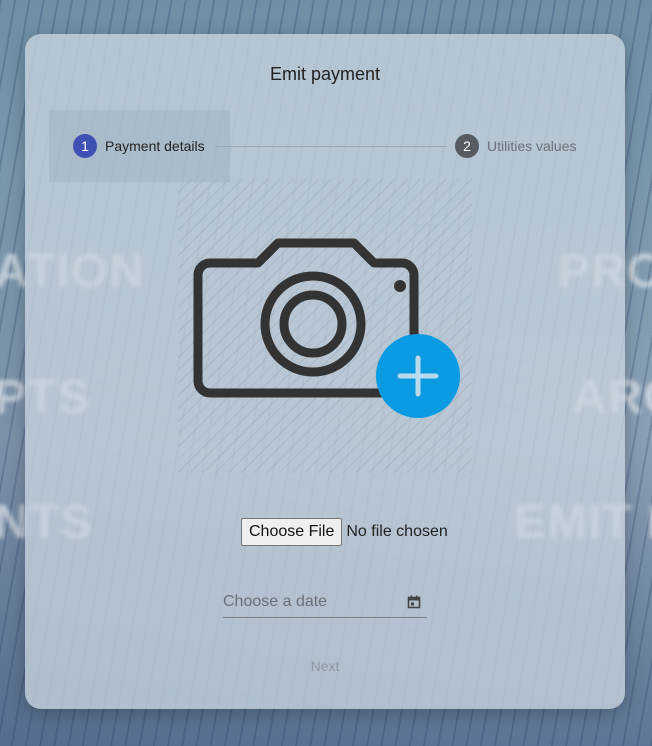 This screenshot has height=746, width=652. I want to click on date-field, so click(325, 604).